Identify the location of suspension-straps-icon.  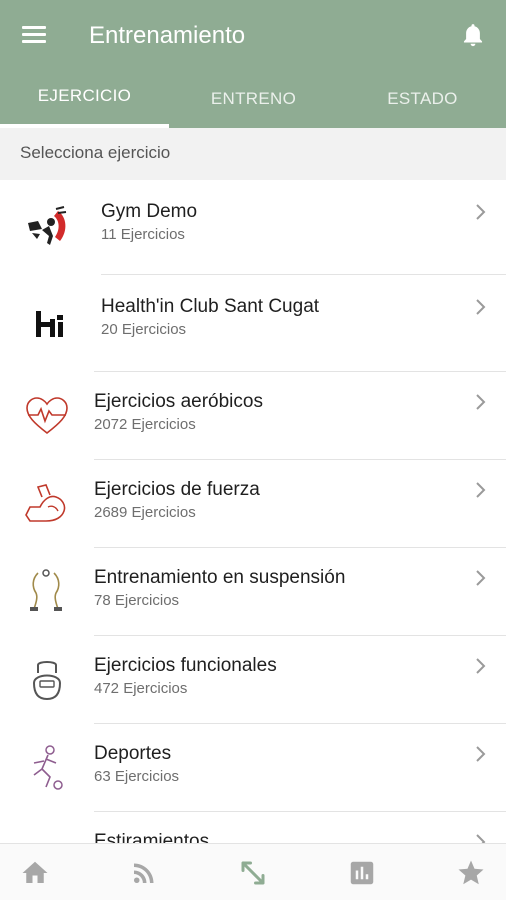
(47, 592).